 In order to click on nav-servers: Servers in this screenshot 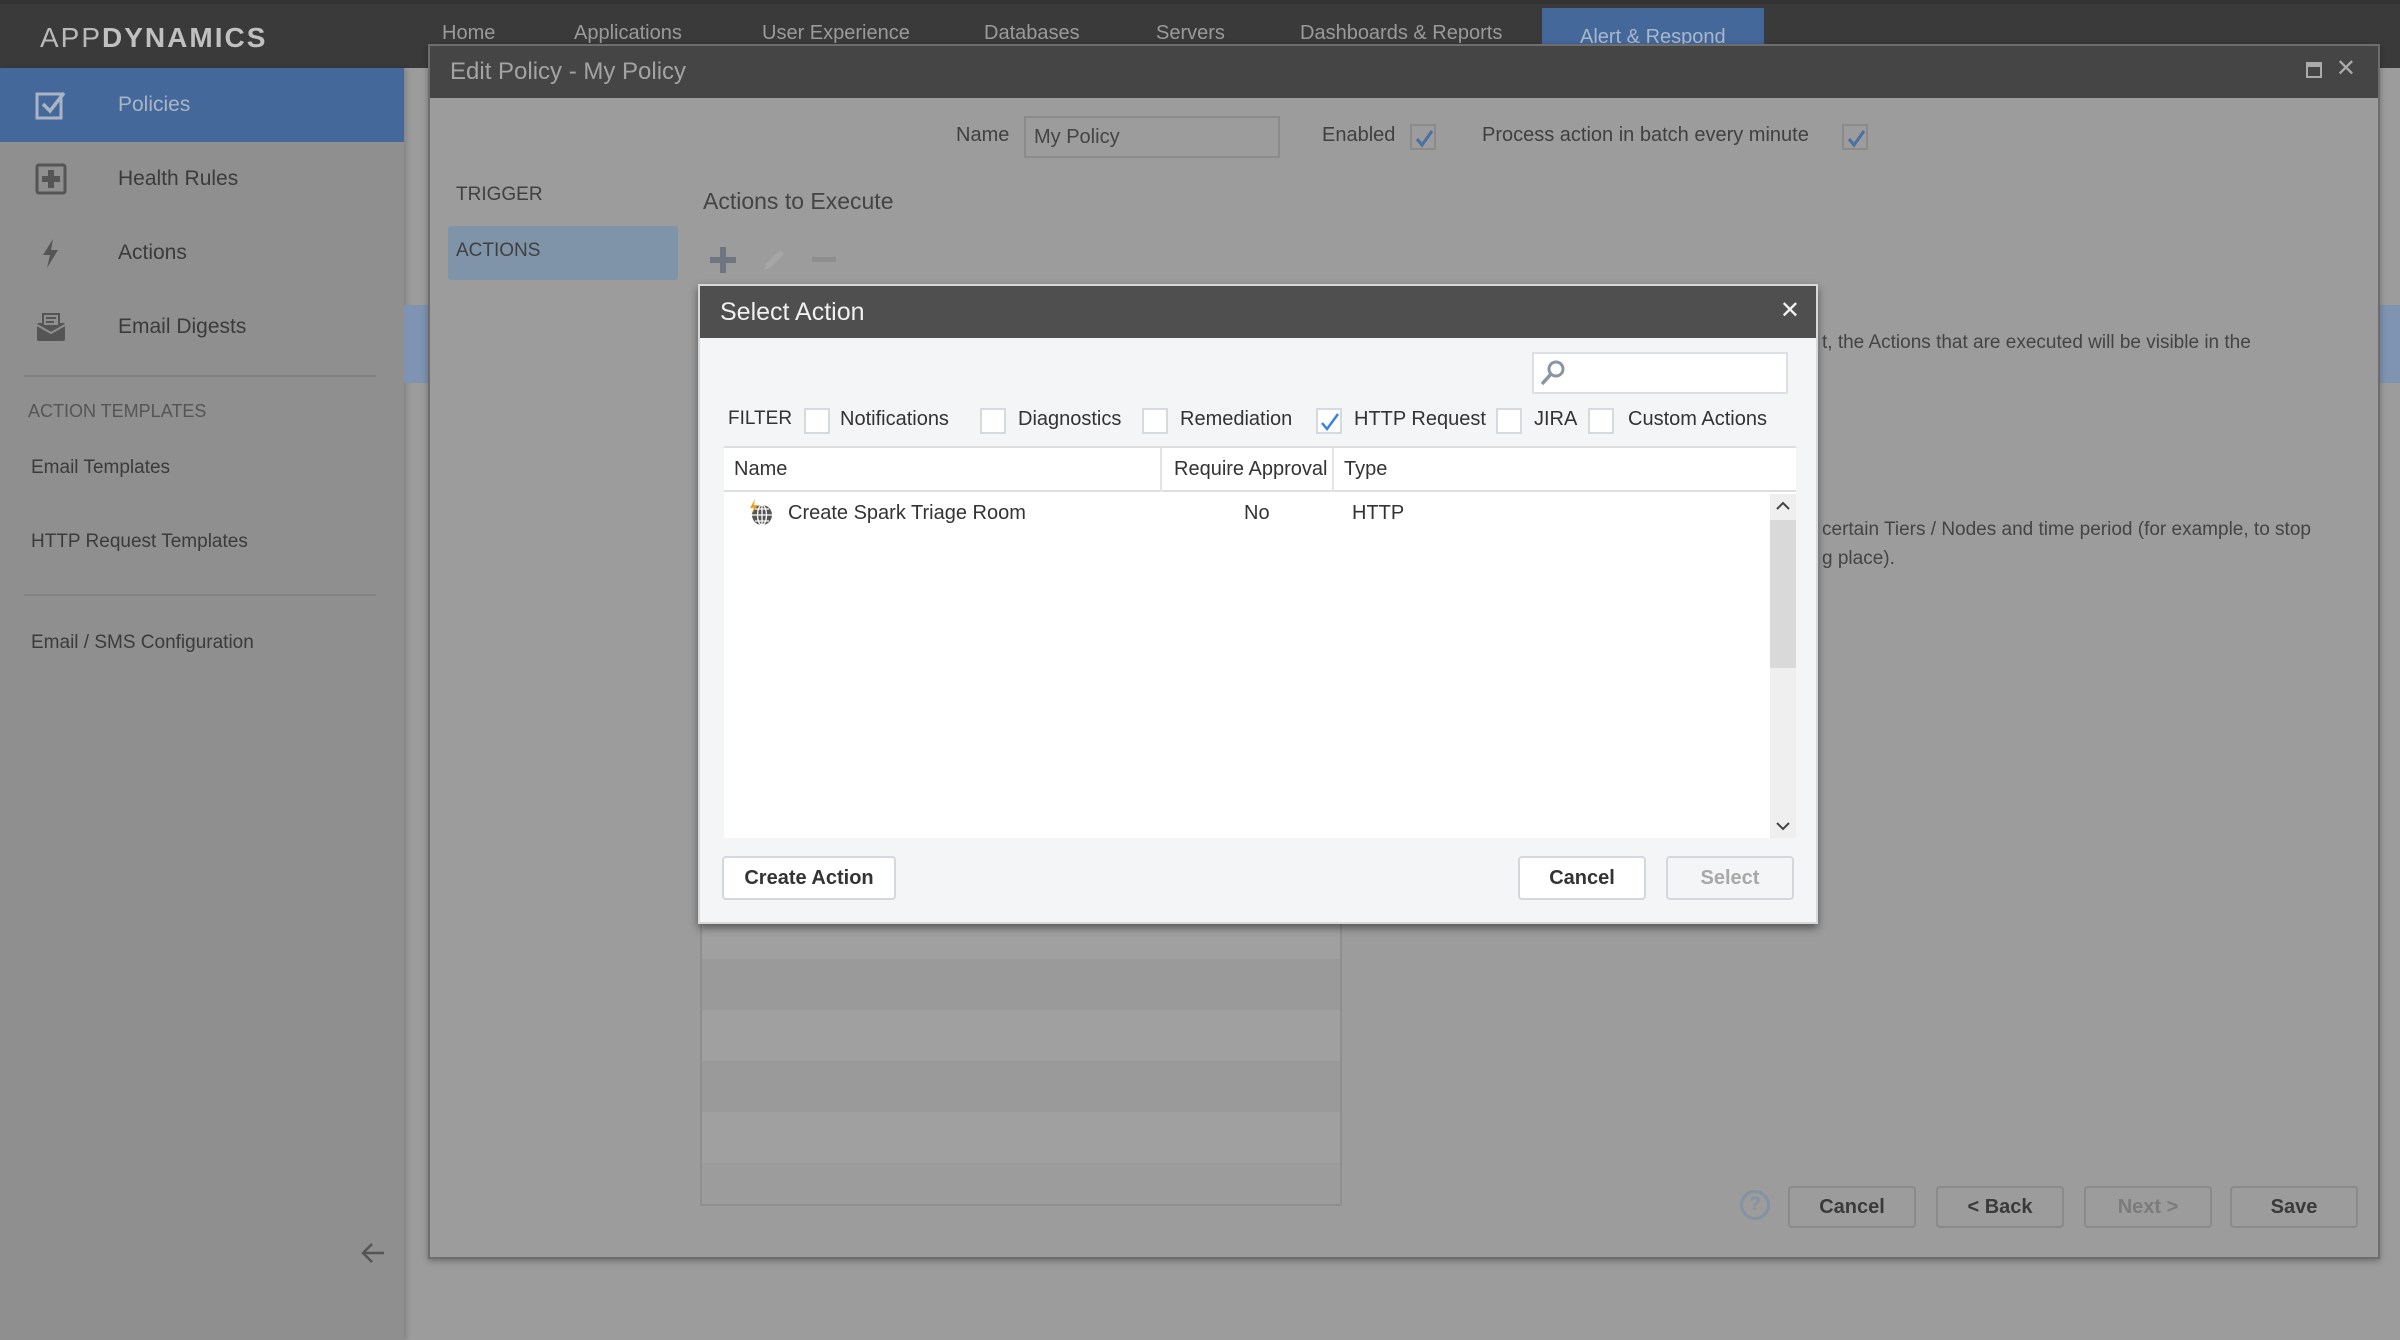, I will do `click(1190, 33)`.